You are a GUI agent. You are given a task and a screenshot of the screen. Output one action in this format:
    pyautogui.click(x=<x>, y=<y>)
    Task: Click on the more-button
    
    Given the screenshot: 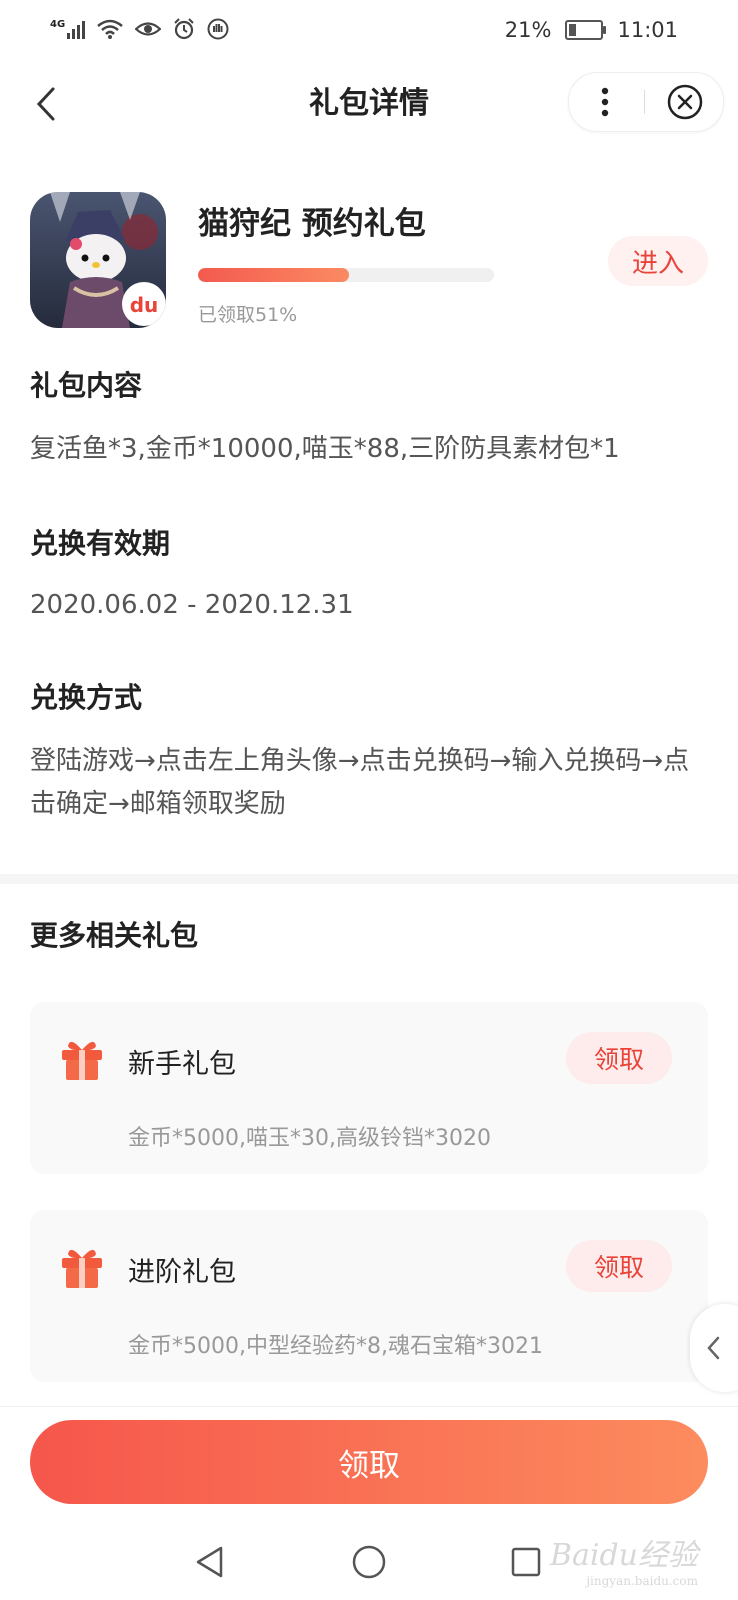 What is the action you would take?
    pyautogui.click(x=605, y=102)
    